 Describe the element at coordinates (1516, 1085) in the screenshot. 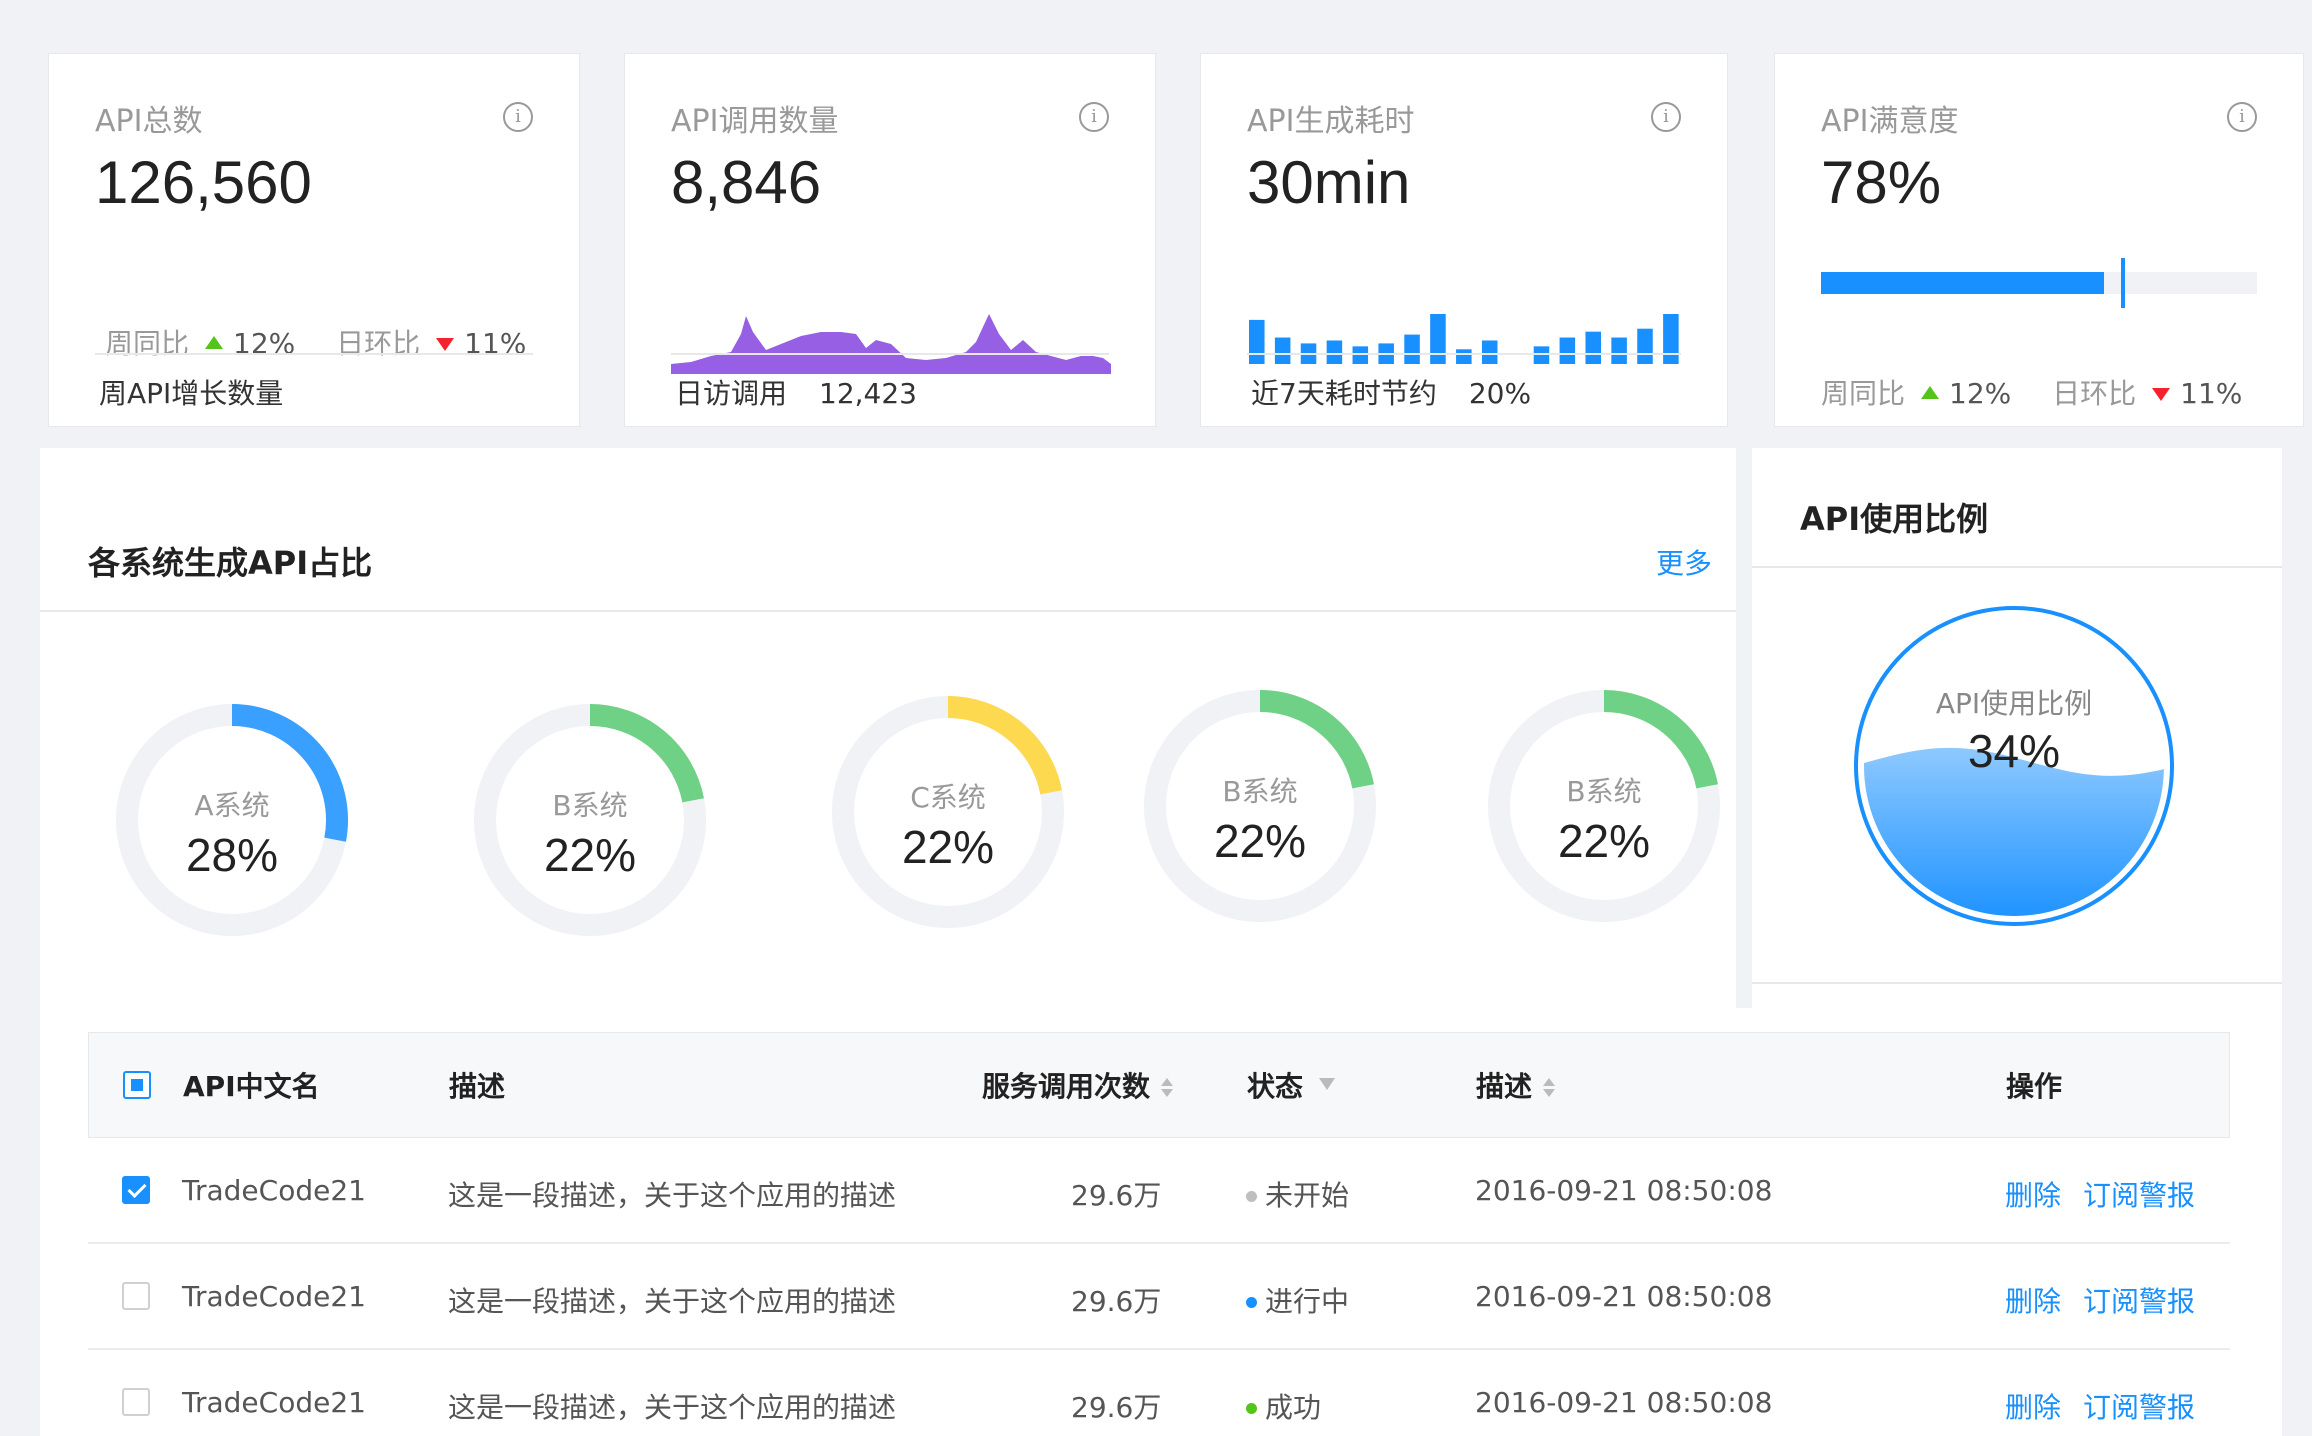

I see `col-desc2: 描述` at that location.